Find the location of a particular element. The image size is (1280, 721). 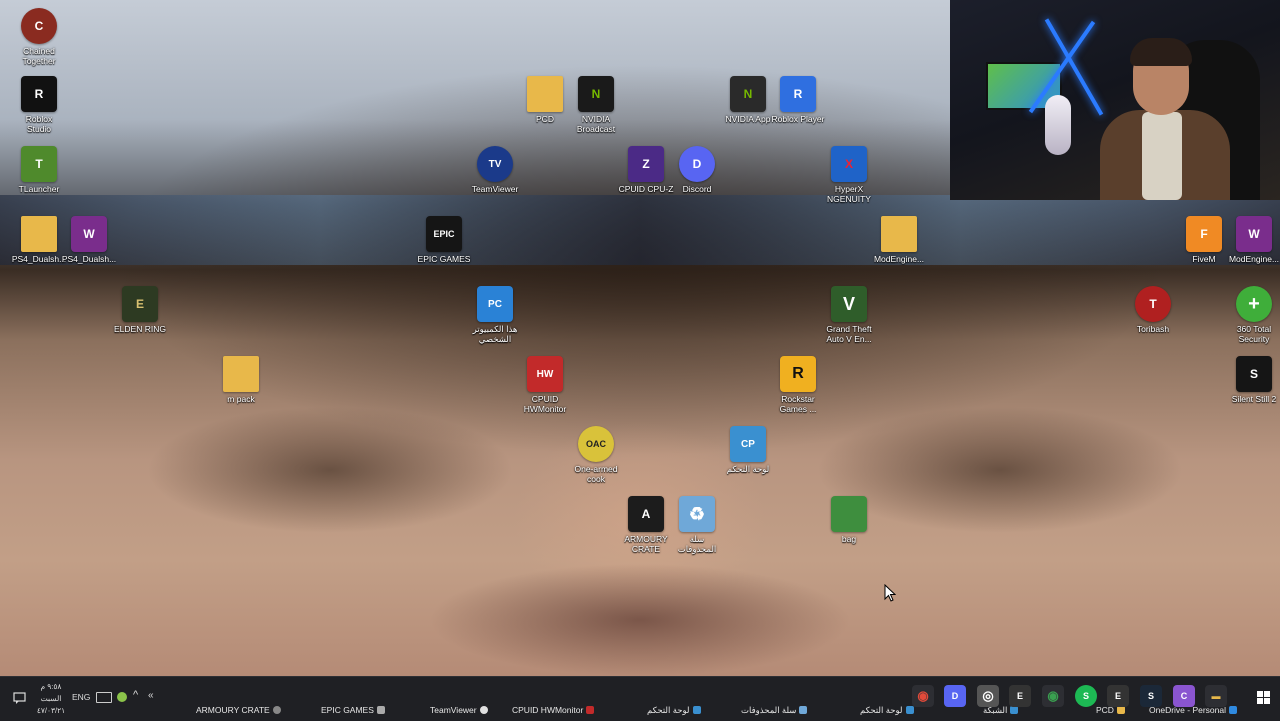

start-windows-icon is located at coordinates (1263, 697).